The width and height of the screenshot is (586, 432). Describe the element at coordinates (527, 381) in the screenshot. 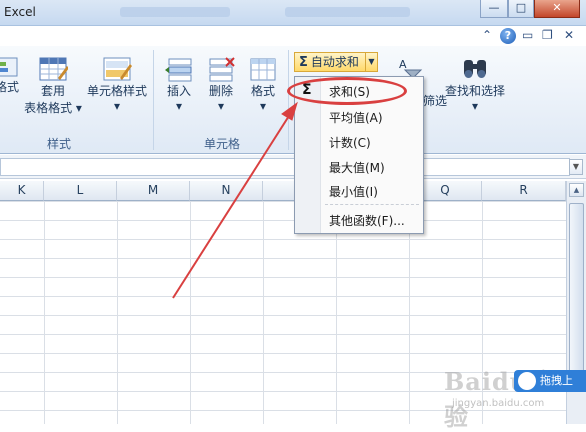

I see `drag-tip-icon` at that location.